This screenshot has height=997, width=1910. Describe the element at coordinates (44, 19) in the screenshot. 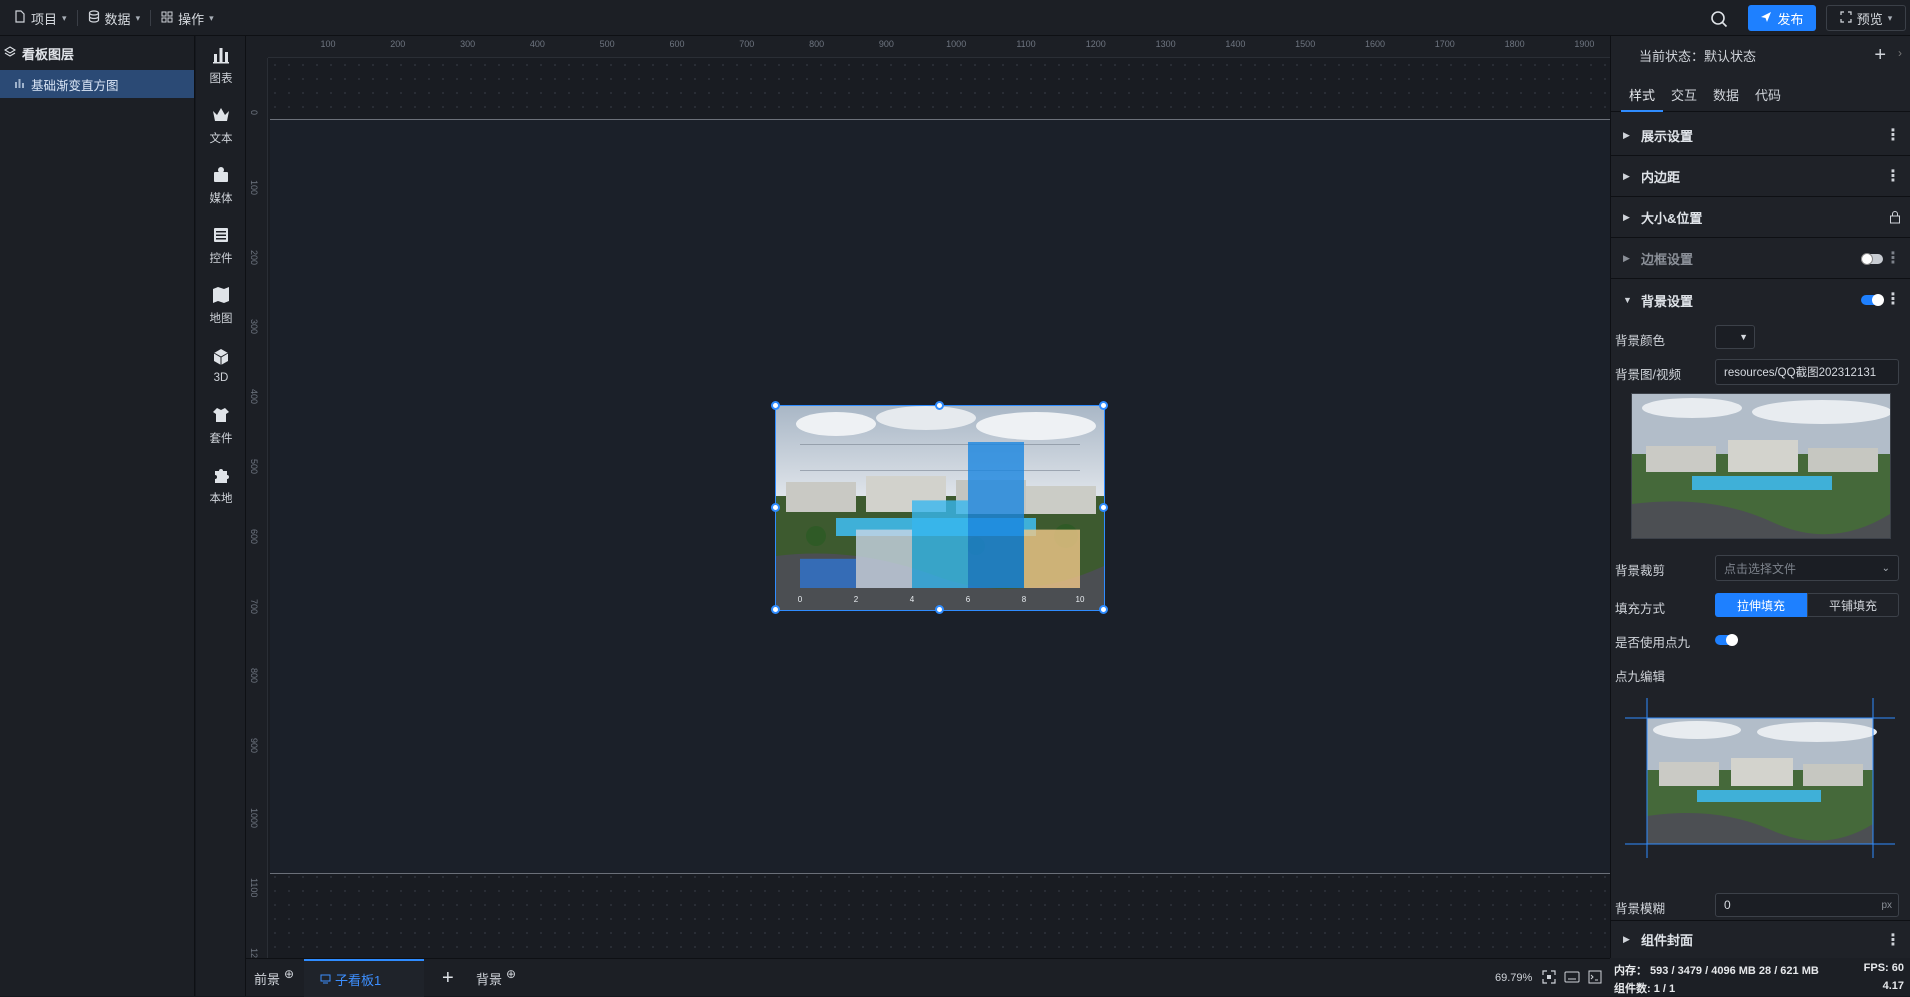

I see `menu-project-label: 项目` at that location.